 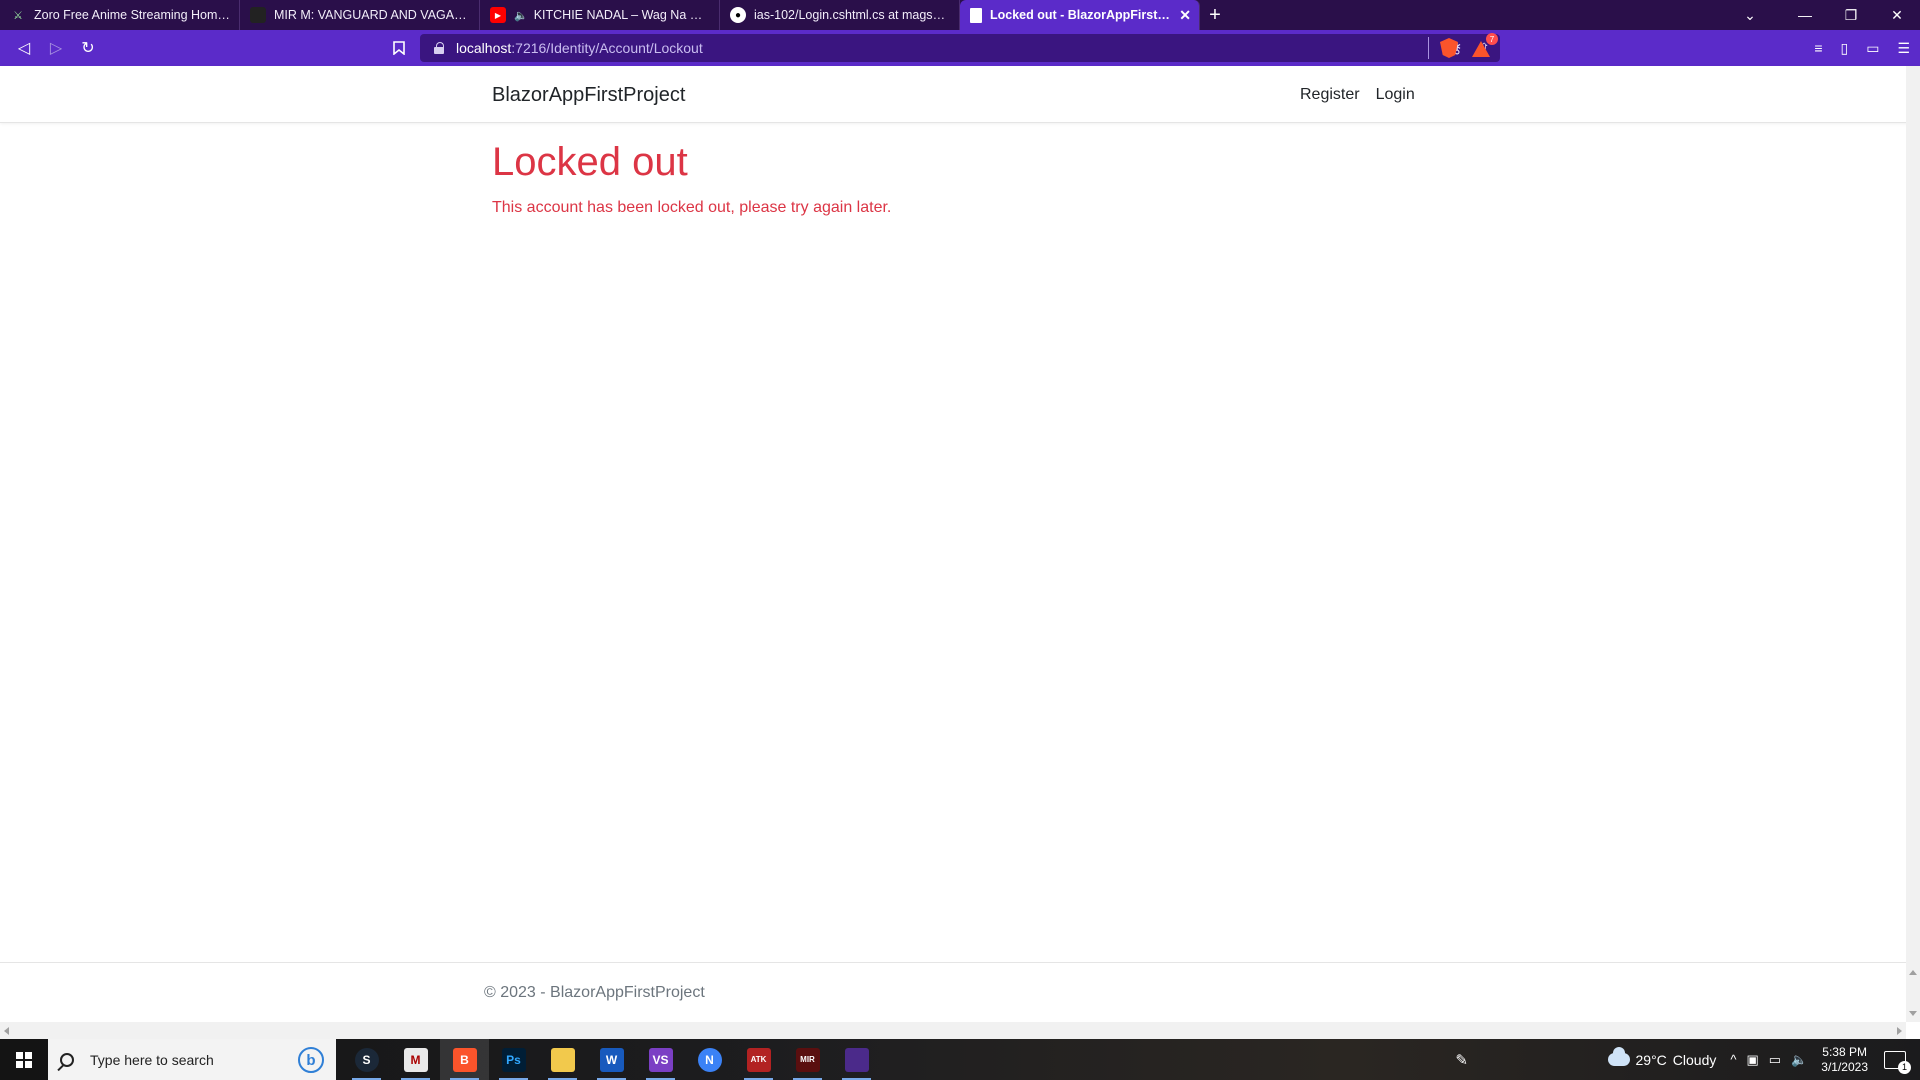 I want to click on cloud-icon, so click(x=1618, y=1056).